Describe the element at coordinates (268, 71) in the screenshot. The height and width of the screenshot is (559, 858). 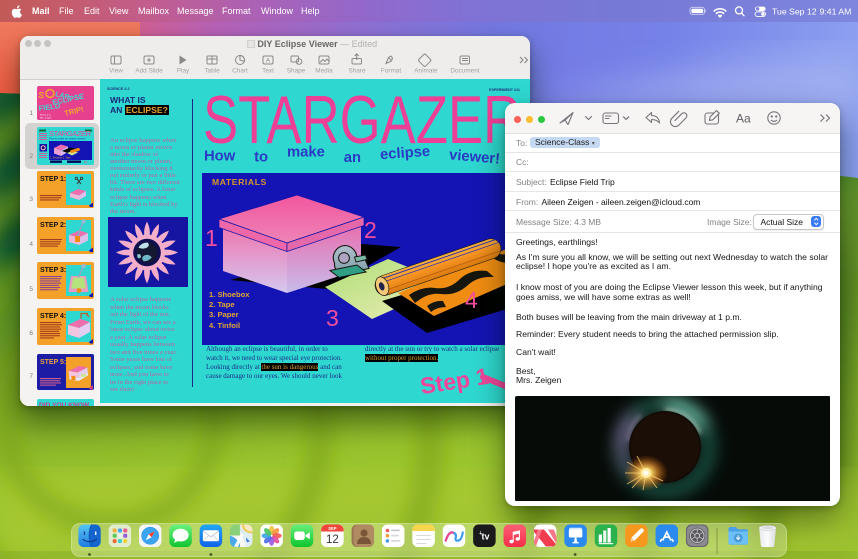
I see `svg-text: Text` at that location.